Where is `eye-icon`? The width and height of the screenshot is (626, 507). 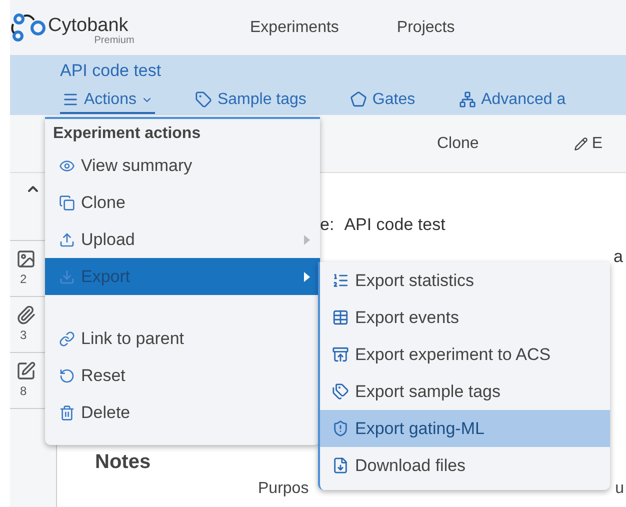 eye-icon is located at coordinates (67, 166).